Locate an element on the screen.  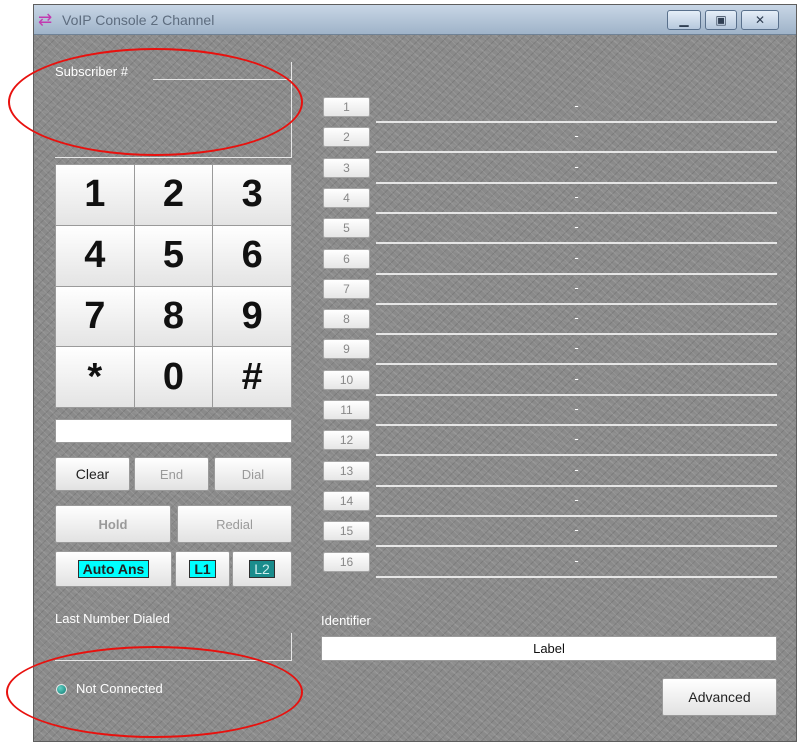
maximize-button: ▣ is located at coordinates (721, 20).